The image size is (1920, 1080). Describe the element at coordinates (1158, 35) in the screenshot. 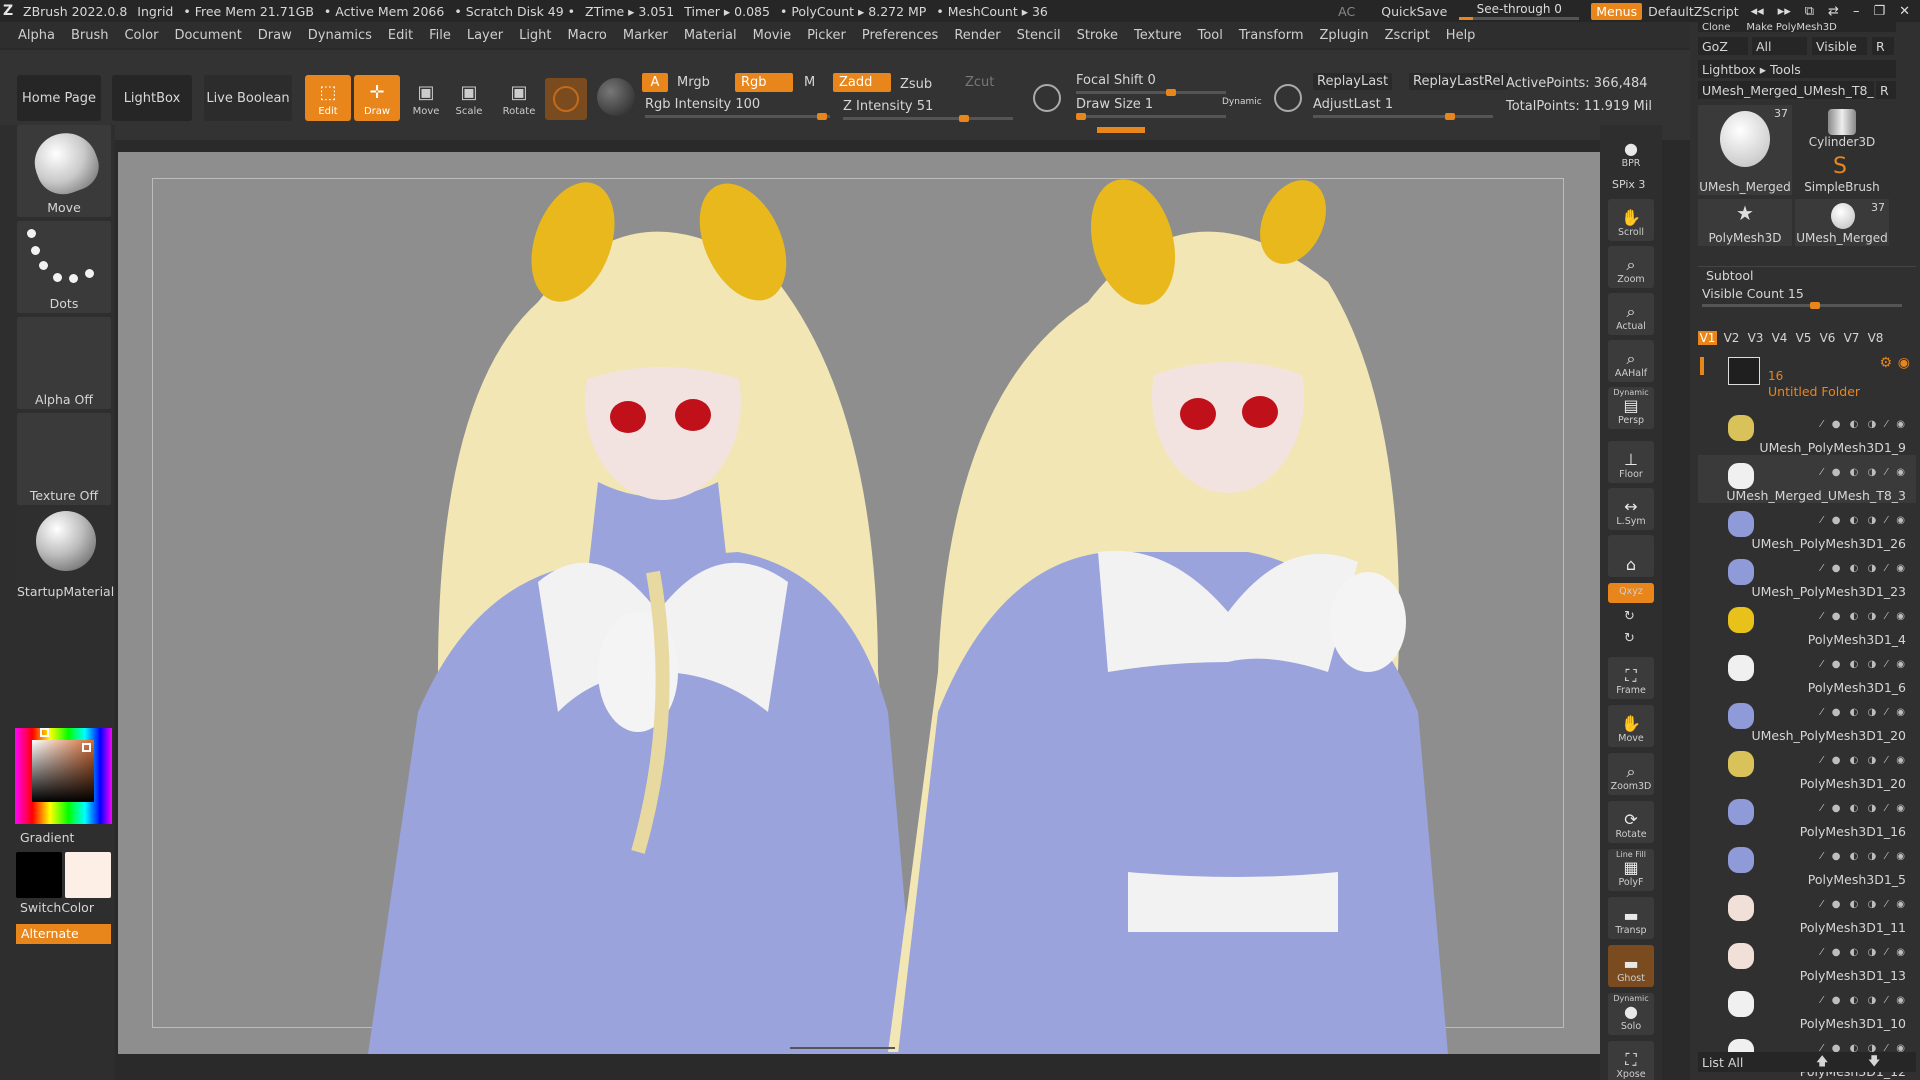

I see `menu-texture: Texture` at that location.